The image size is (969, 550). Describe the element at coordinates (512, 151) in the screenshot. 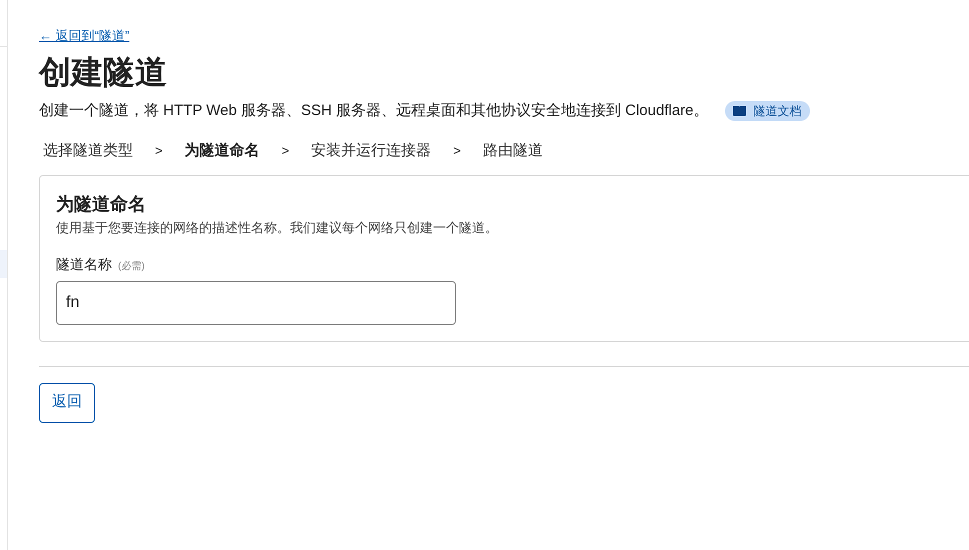

I see `step-tab: 路由隧道` at that location.